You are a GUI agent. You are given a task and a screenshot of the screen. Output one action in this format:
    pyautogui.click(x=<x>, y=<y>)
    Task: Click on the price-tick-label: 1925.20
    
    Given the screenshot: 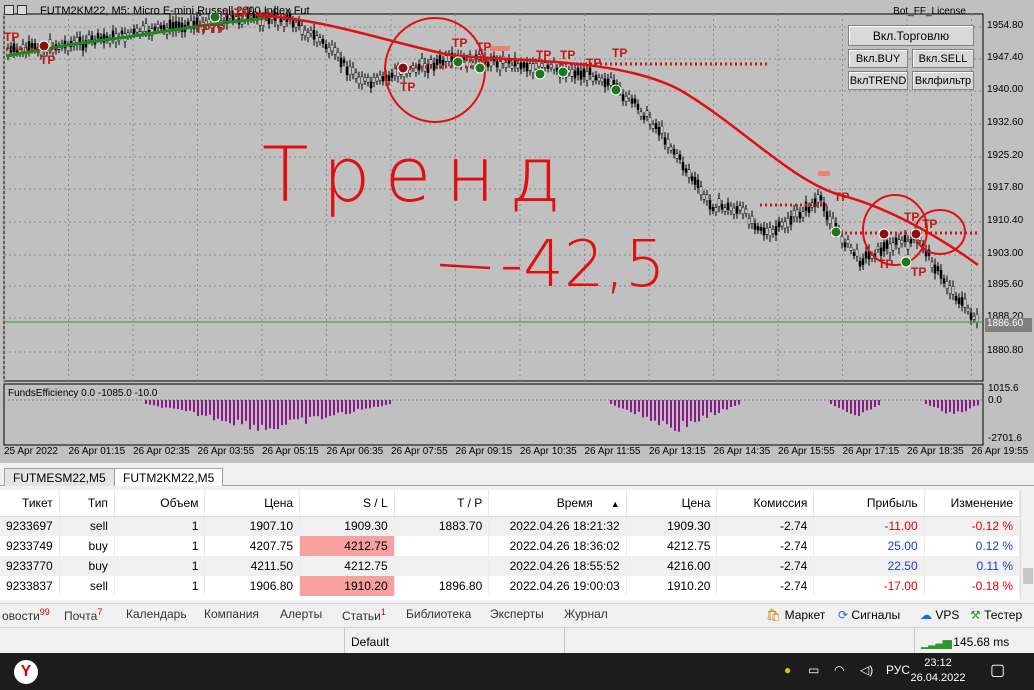 What is the action you would take?
    pyautogui.click(x=1005, y=155)
    